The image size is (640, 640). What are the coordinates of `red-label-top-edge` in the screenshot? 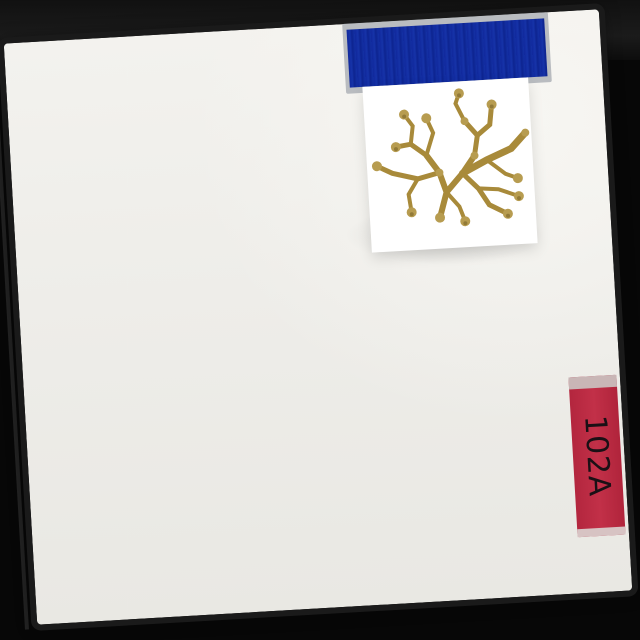 It's located at (593, 382).